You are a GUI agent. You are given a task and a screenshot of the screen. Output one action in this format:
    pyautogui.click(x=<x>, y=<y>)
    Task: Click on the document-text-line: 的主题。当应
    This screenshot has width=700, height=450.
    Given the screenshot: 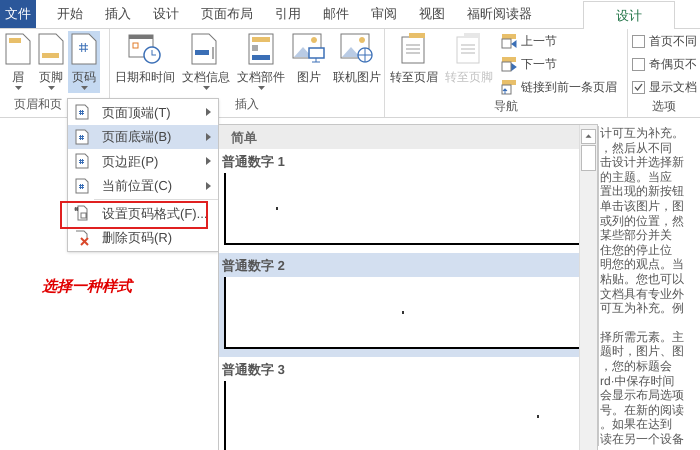 What is the action you would take?
    pyautogui.click(x=636, y=177)
    